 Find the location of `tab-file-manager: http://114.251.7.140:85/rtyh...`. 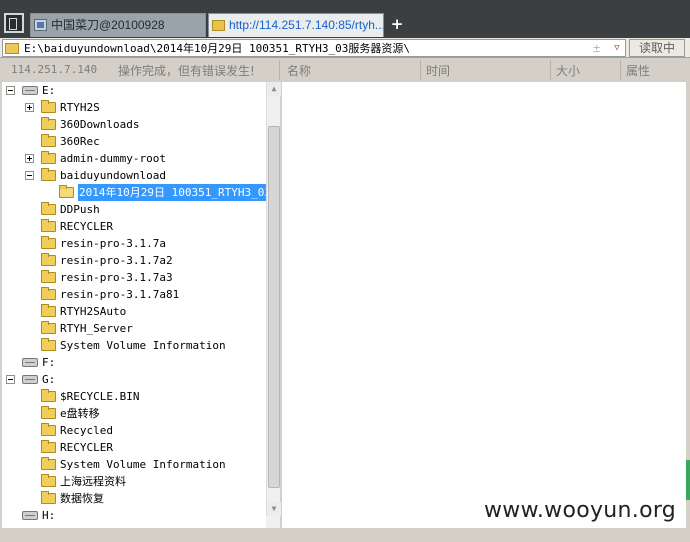

tab-file-manager: http://114.251.7.140:85/rtyh... is located at coordinates (296, 25).